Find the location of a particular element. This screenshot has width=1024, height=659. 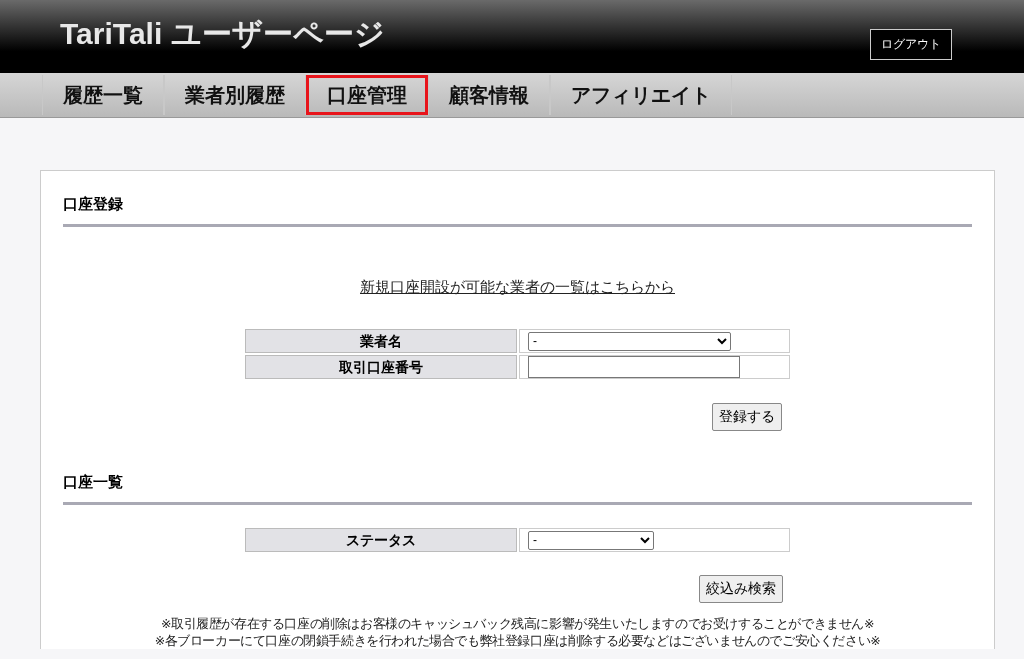

filter-search-button: 絞込み検索 is located at coordinates (741, 589).